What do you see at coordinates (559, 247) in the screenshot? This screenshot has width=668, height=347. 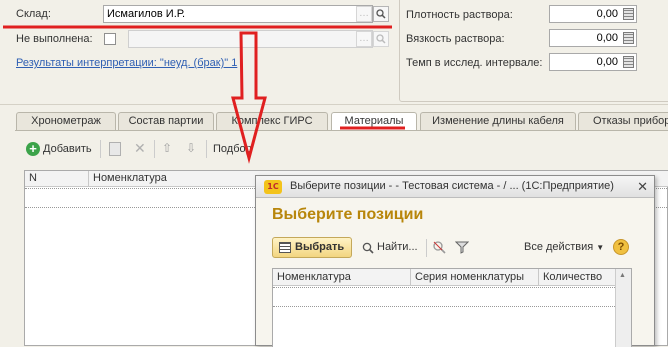 I see `all-actions-label: Все действия` at bounding box center [559, 247].